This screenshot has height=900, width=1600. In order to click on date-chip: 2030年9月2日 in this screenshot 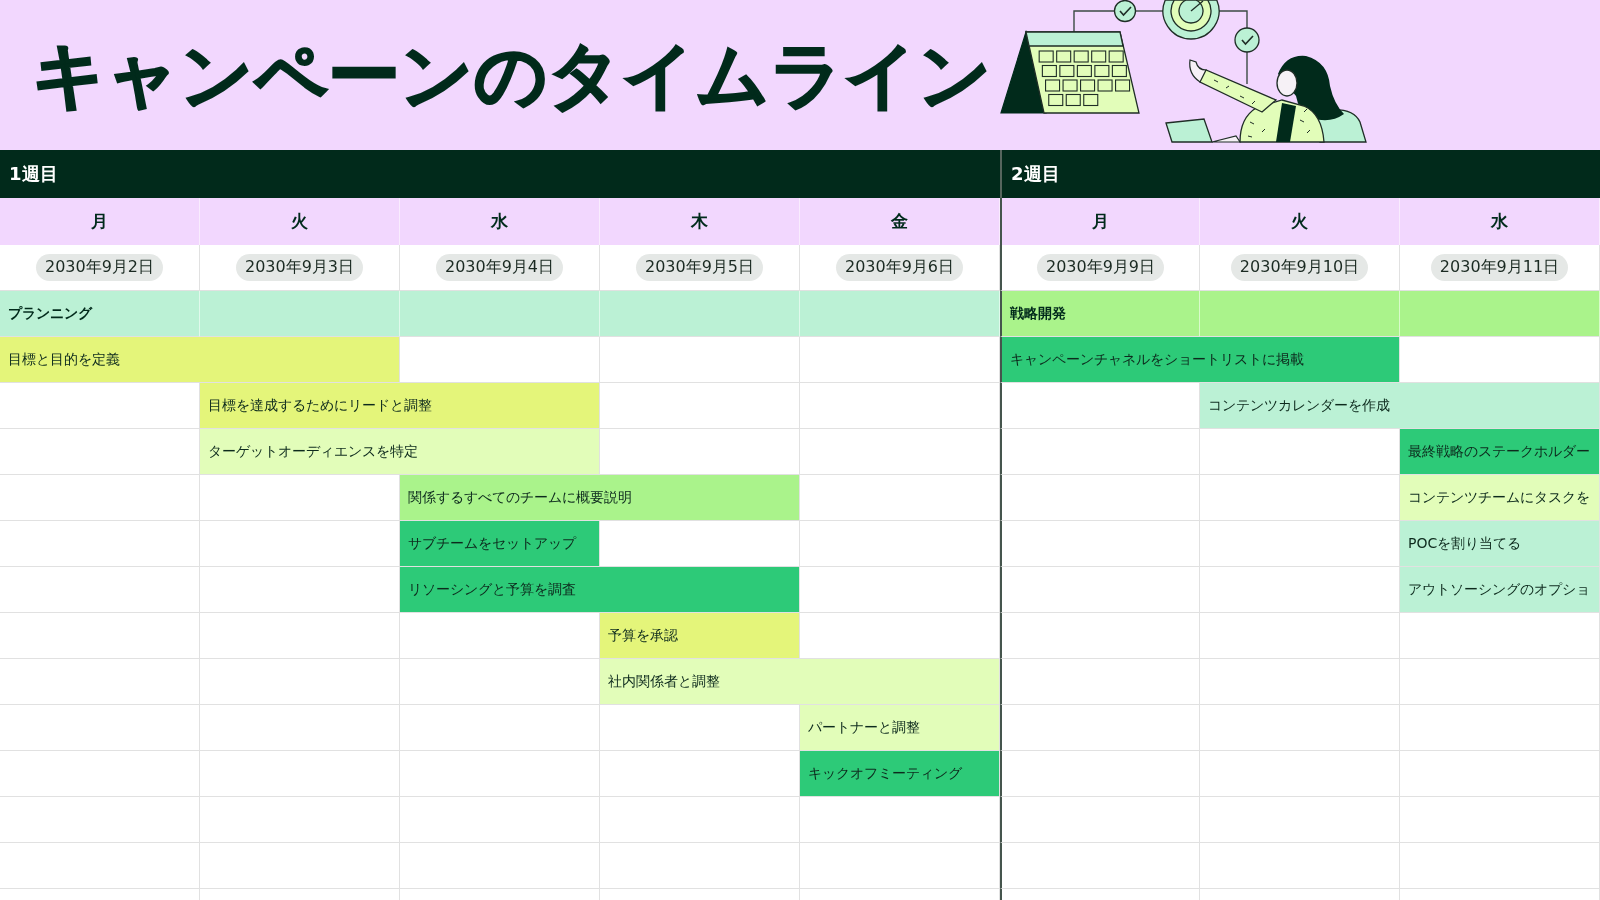, I will do `click(99, 267)`.